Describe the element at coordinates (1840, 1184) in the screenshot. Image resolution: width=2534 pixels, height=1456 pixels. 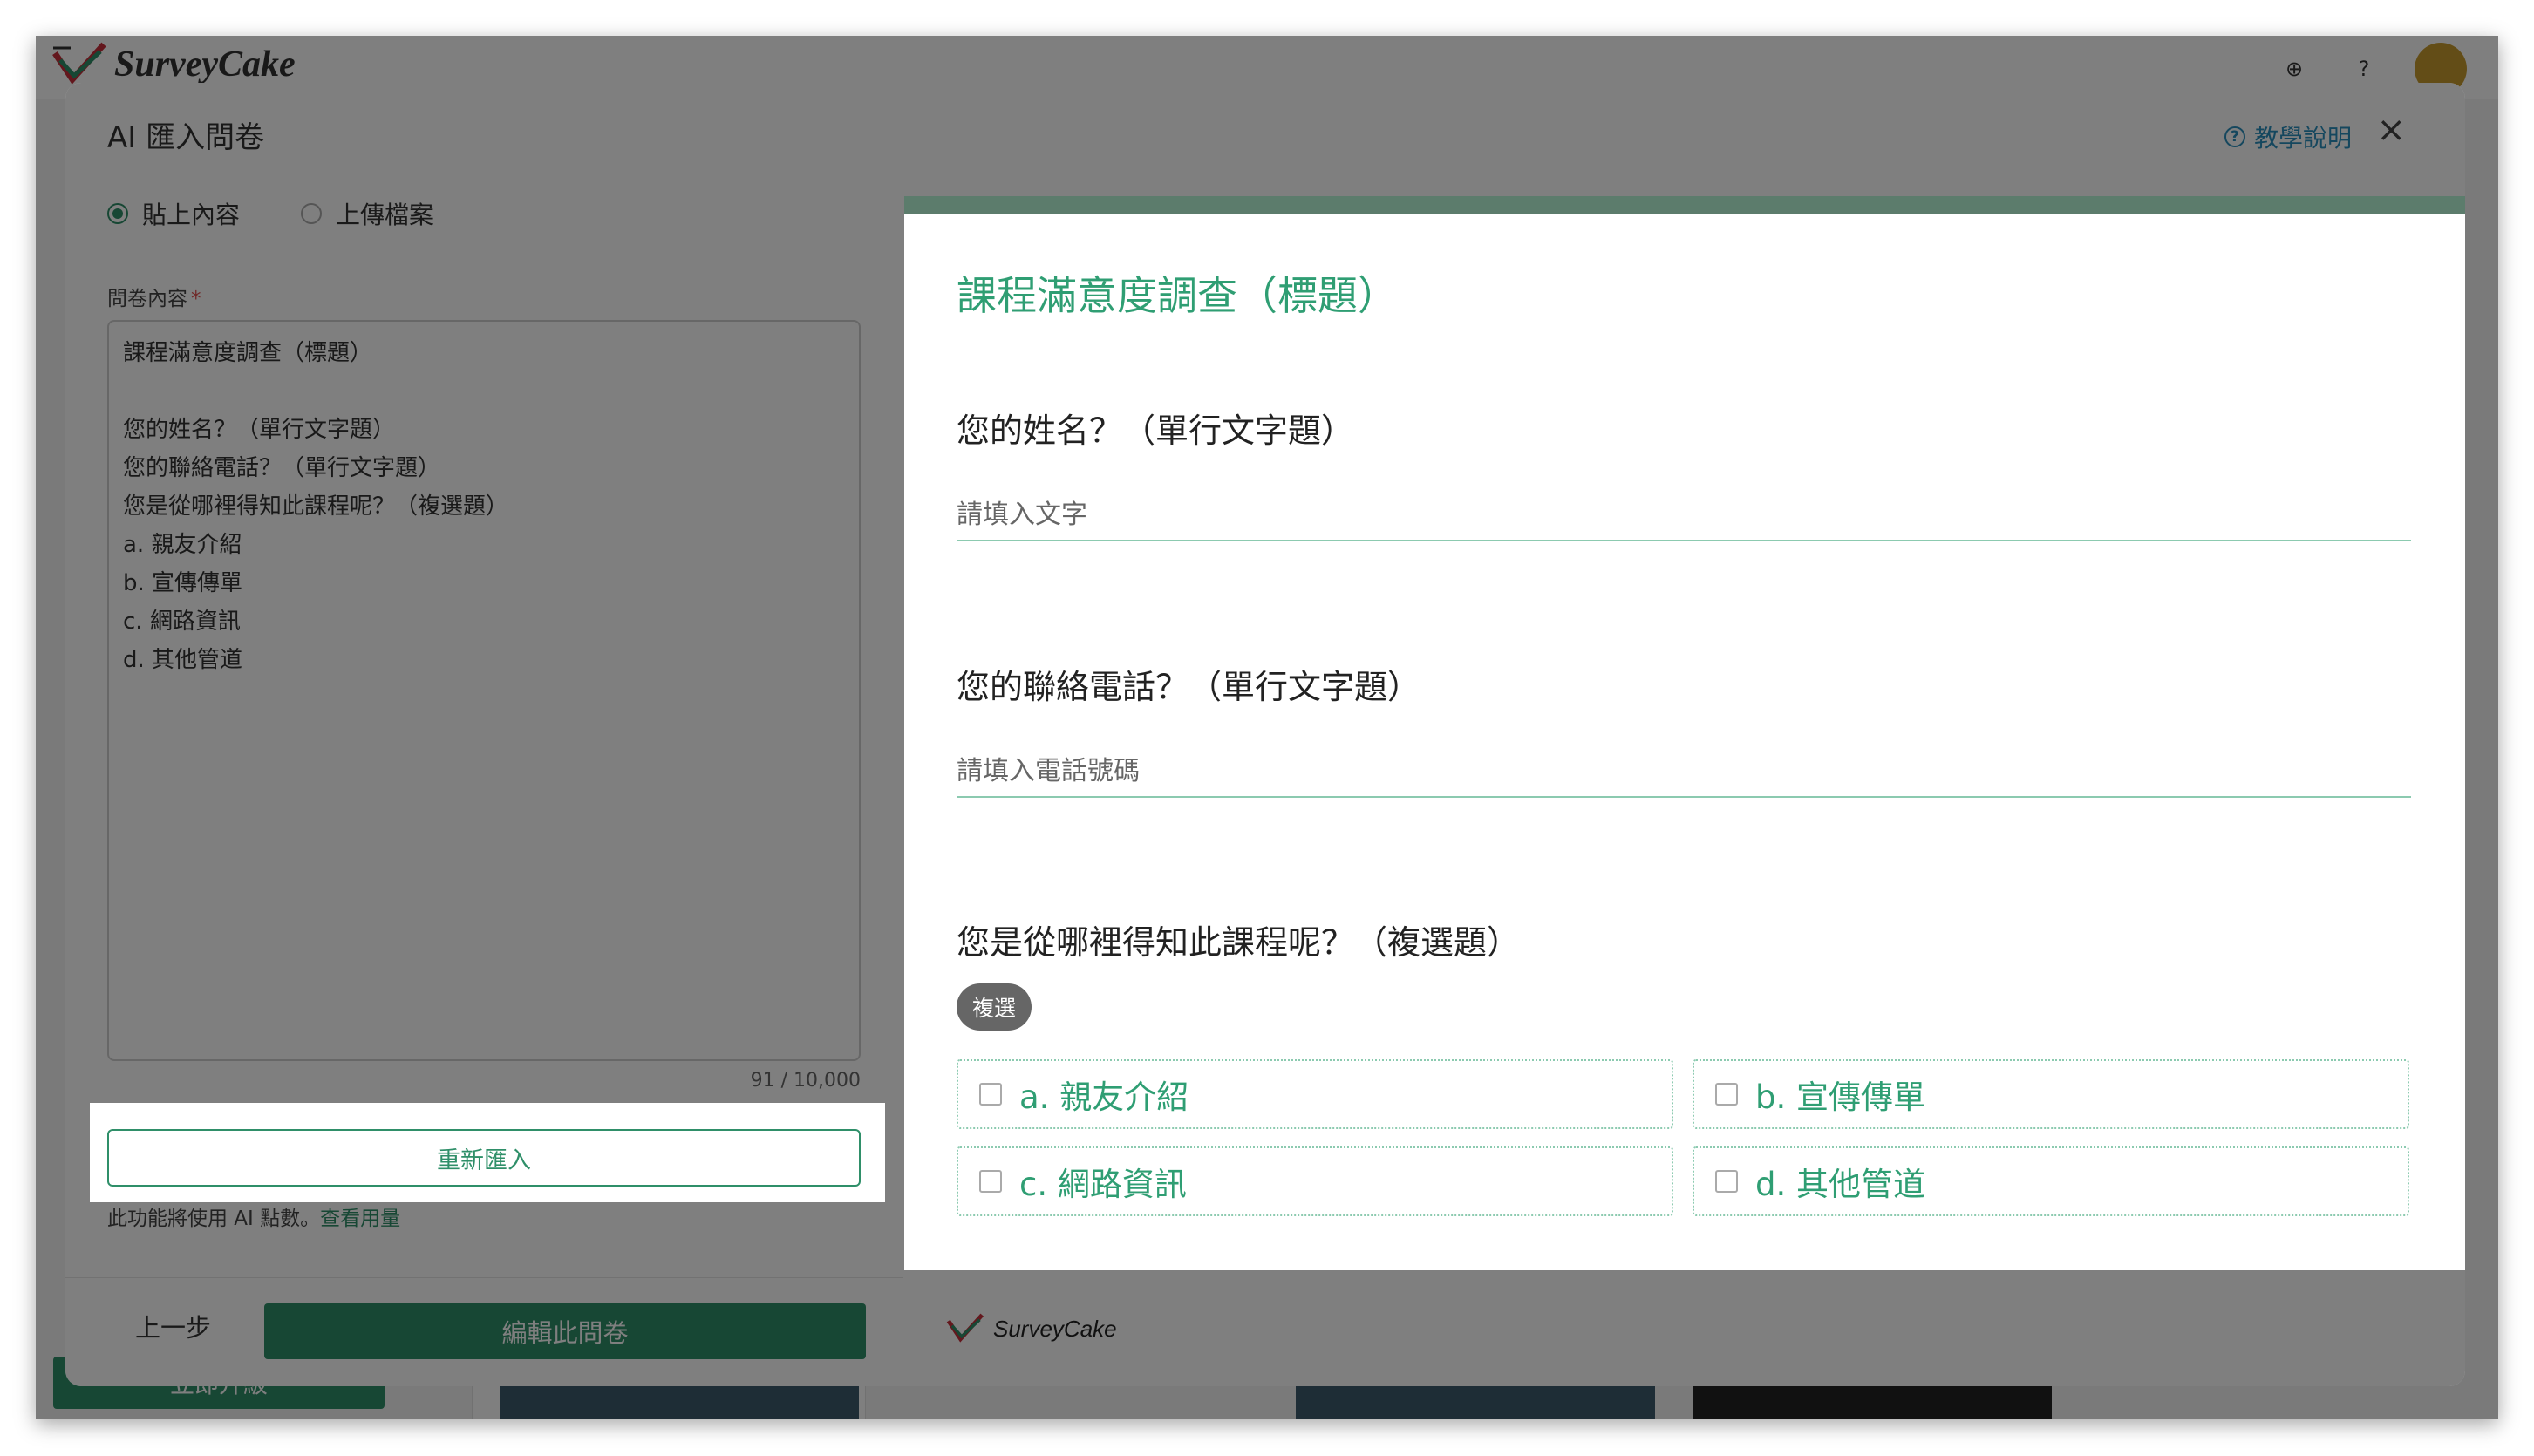
I see `option-label: d. 其他管道` at that location.